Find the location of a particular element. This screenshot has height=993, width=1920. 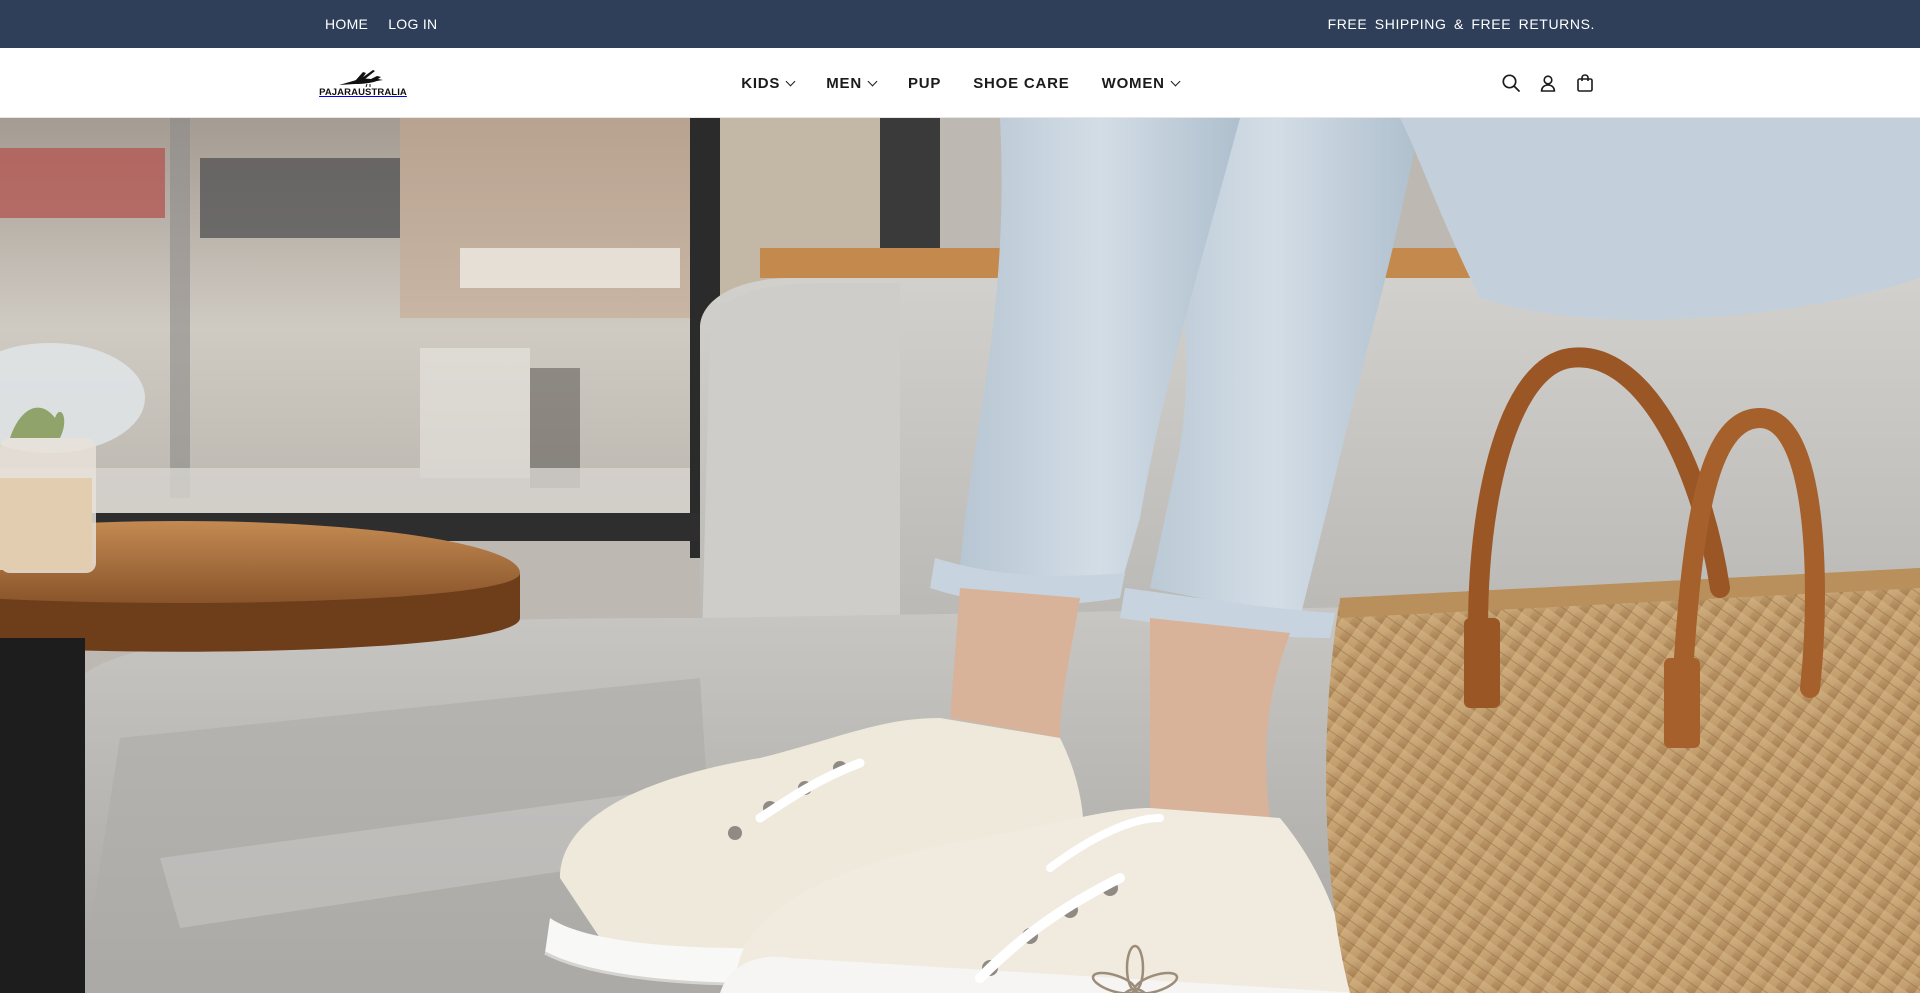

main-nav: KIDS MEN PUP SHOE CARE WOMEN is located at coordinates (960, 83).